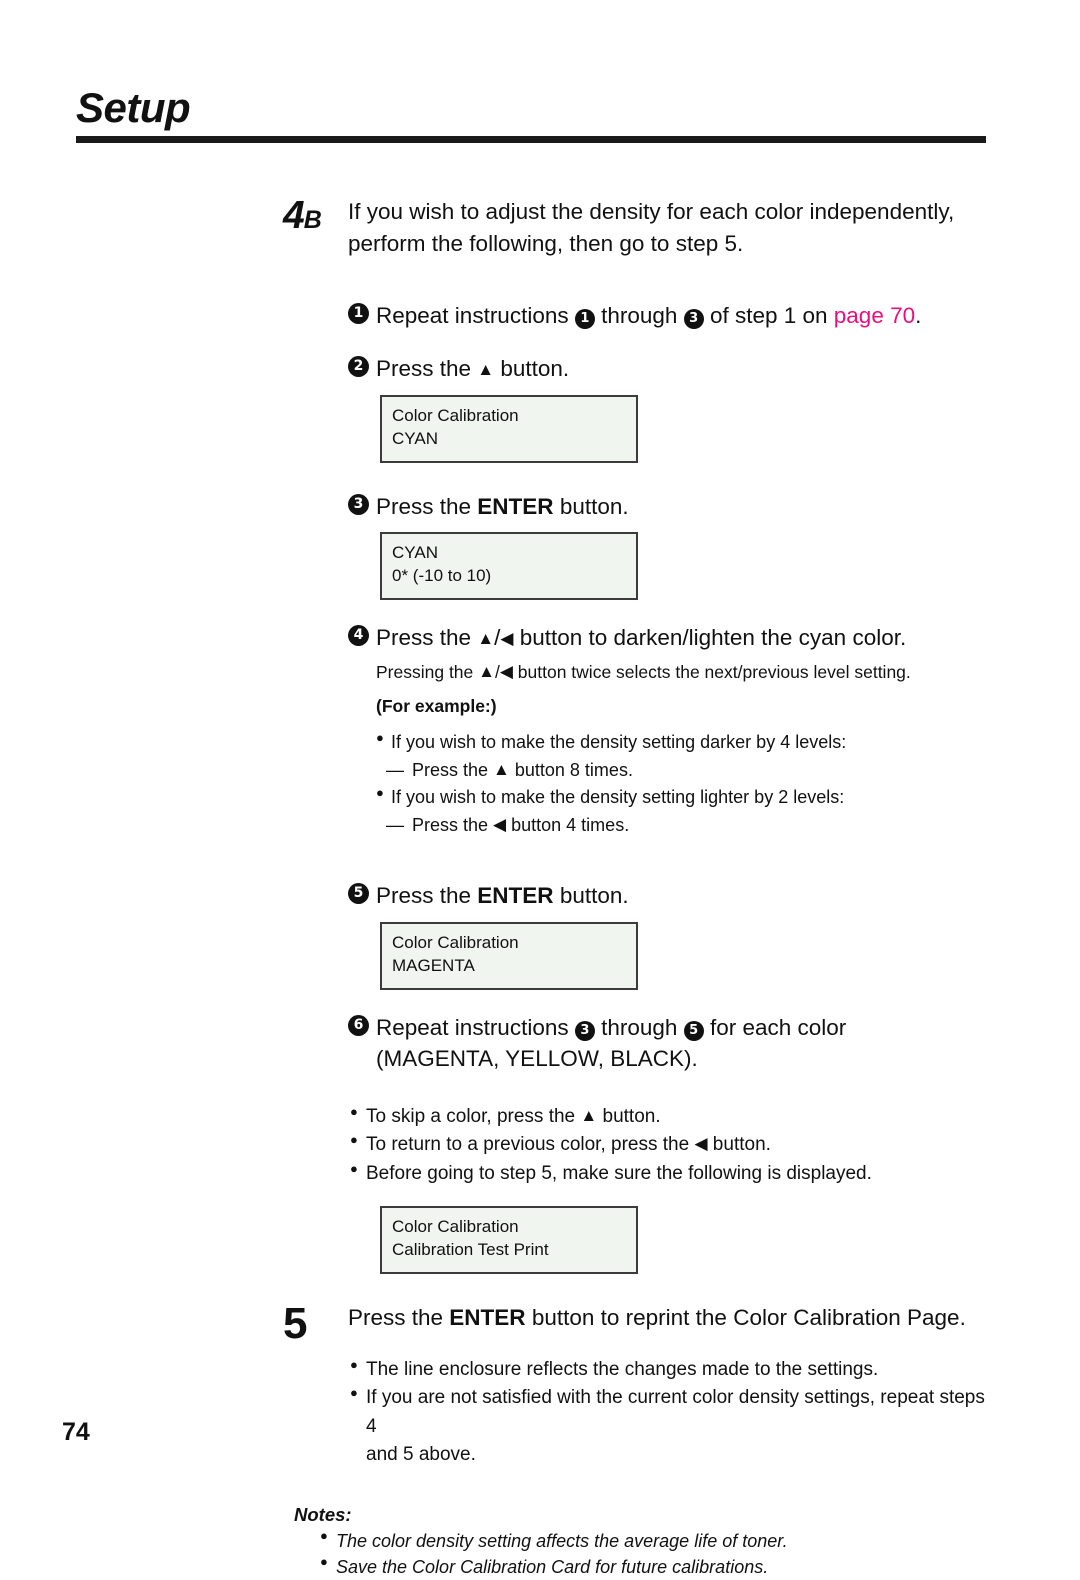 The image size is (1080, 1580). Describe the element at coordinates (323, 1514) in the screenshot. I see `notes-title: Notes:` at that location.